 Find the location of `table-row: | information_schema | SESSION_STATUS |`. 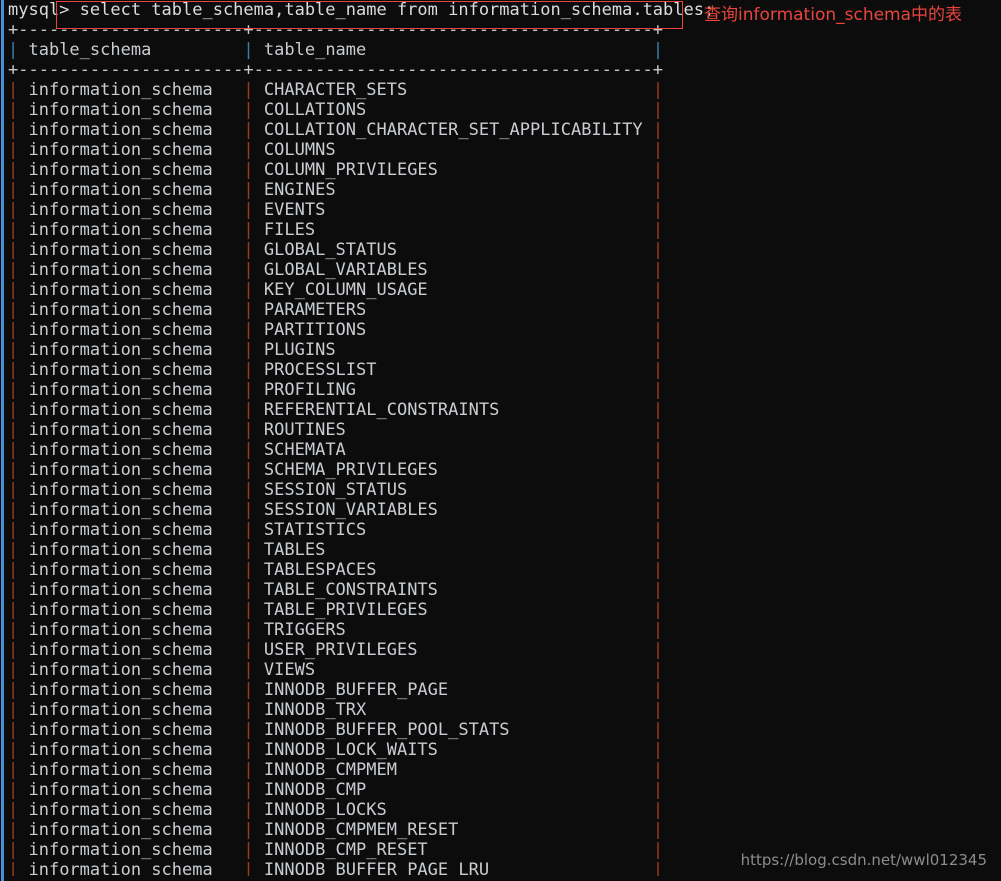

table-row: | information_schema | SESSION_STATUS | is located at coordinates (504, 490).